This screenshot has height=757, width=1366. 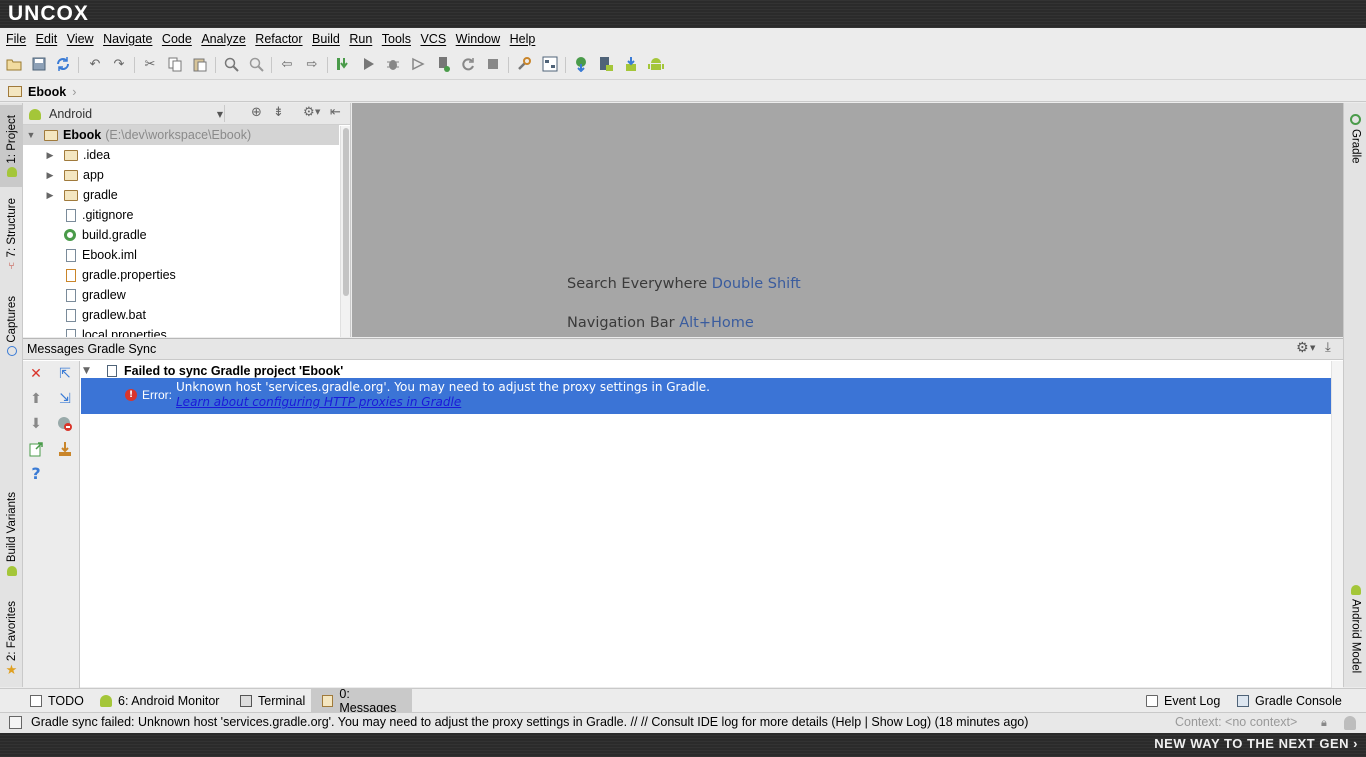 What do you see at coordinates (256, 112) in the screenshot?
I see `scroll-from-source-icon: ⊕` at bounding box center [256, 112].